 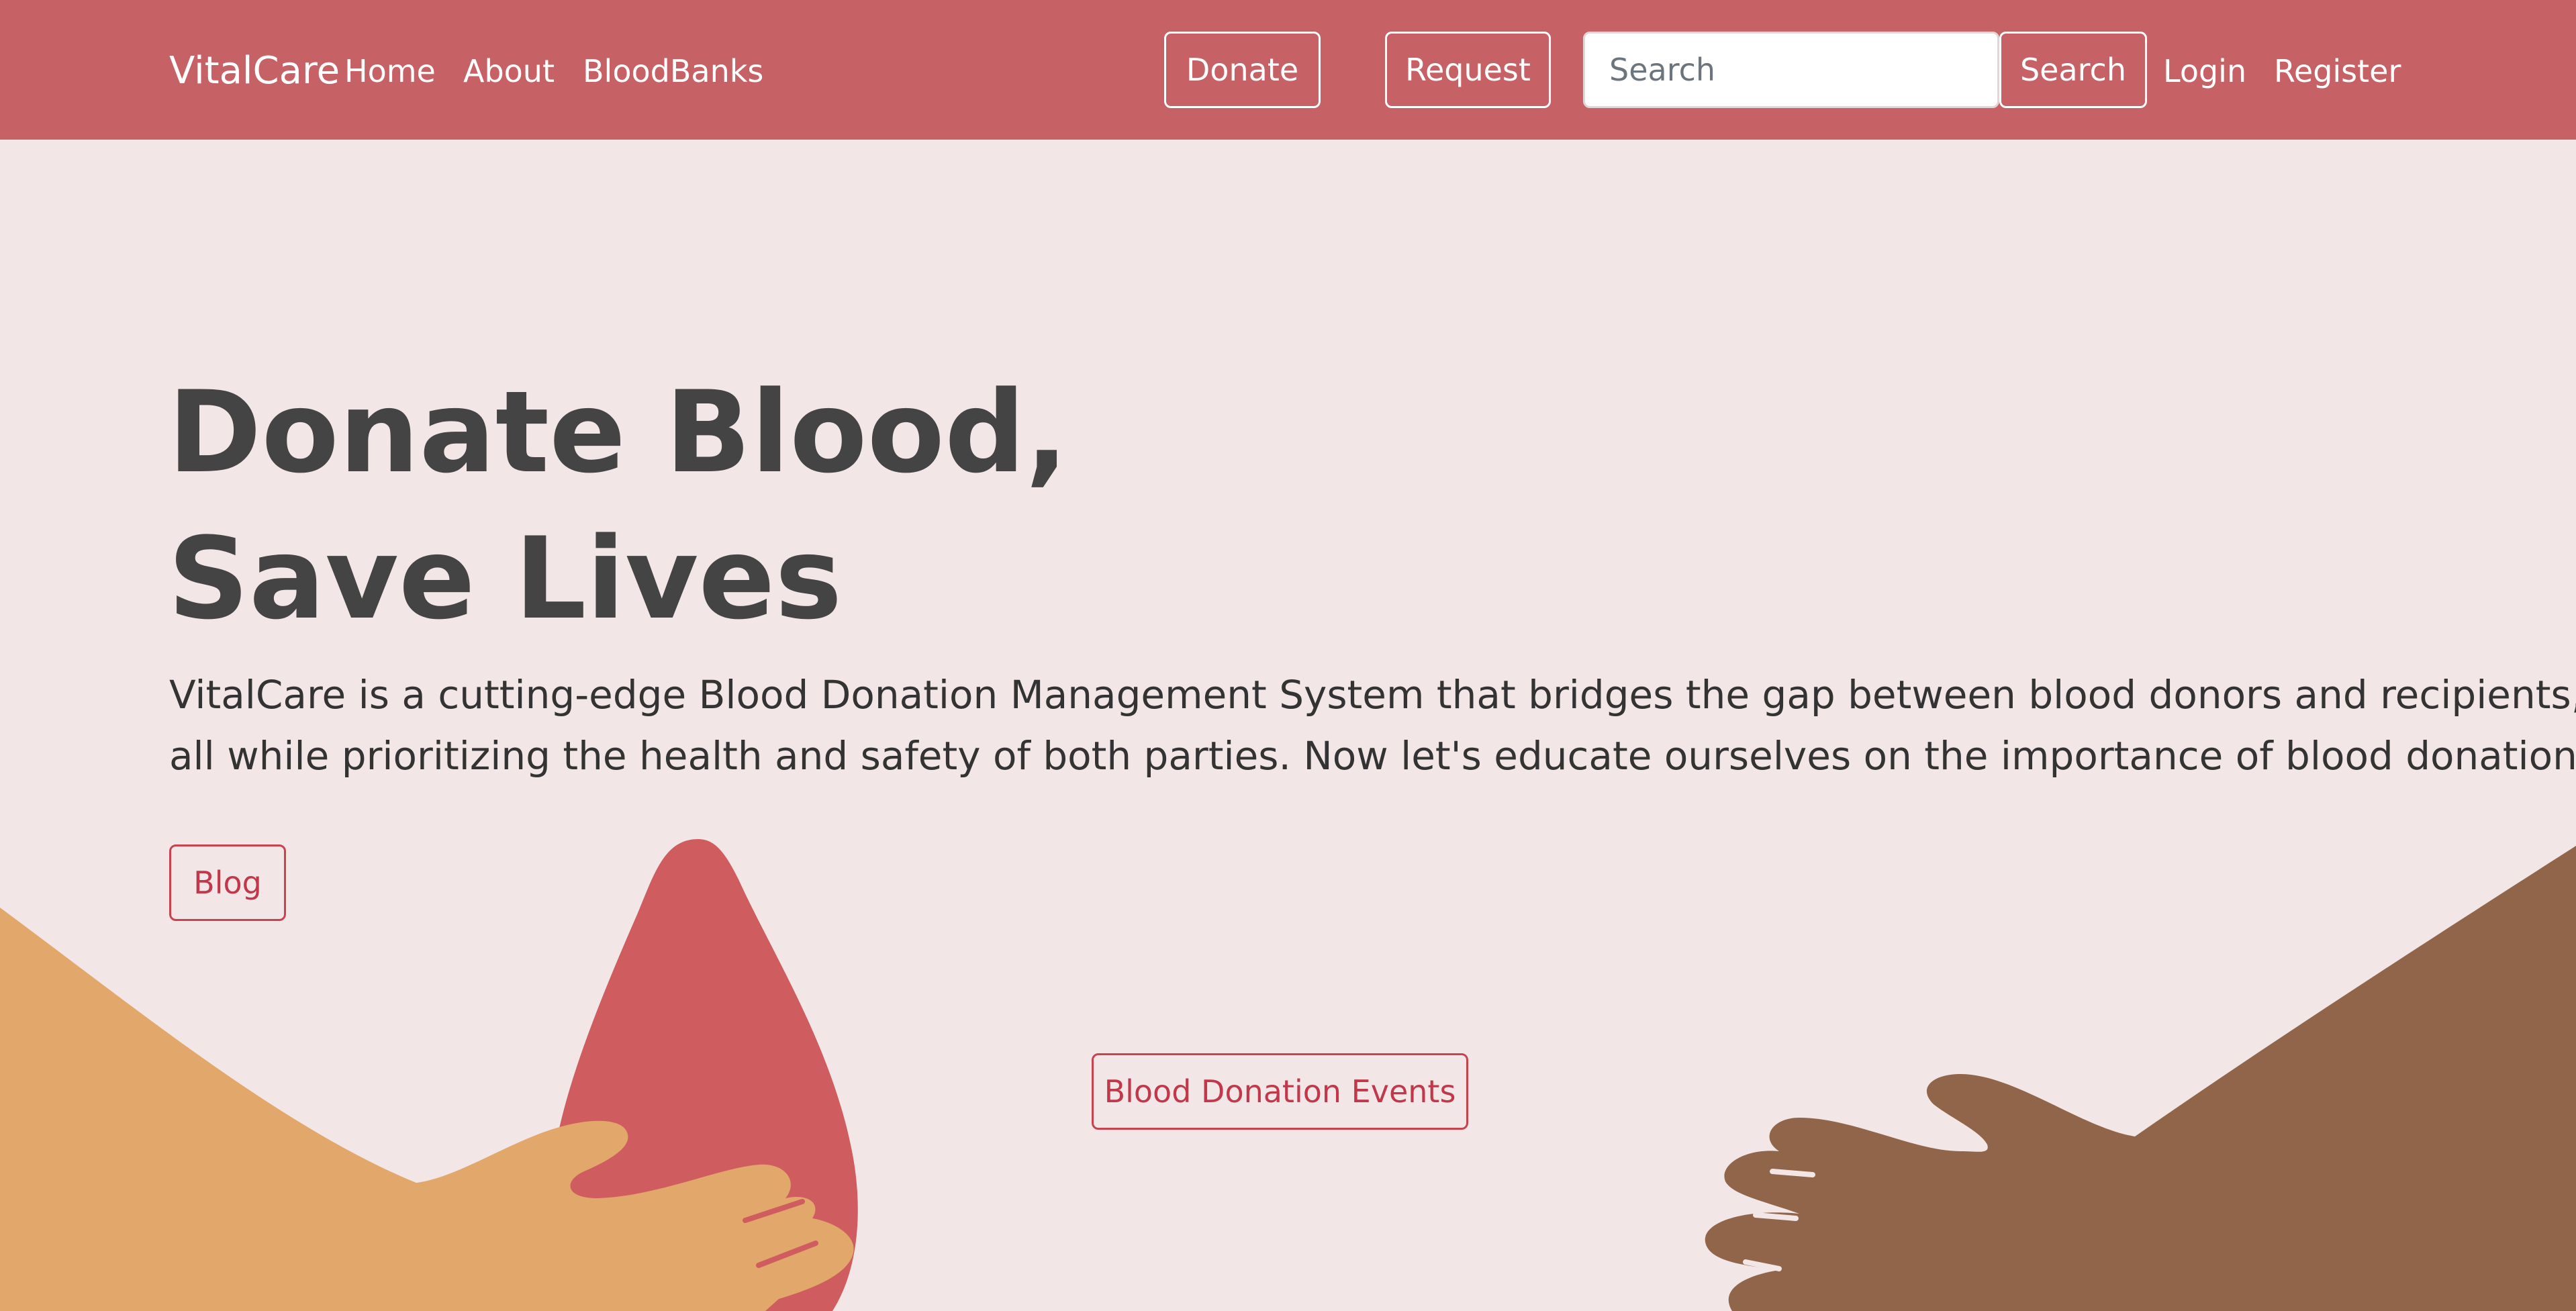 I want to click on register-link: Register, so click(x=2337, y=71).